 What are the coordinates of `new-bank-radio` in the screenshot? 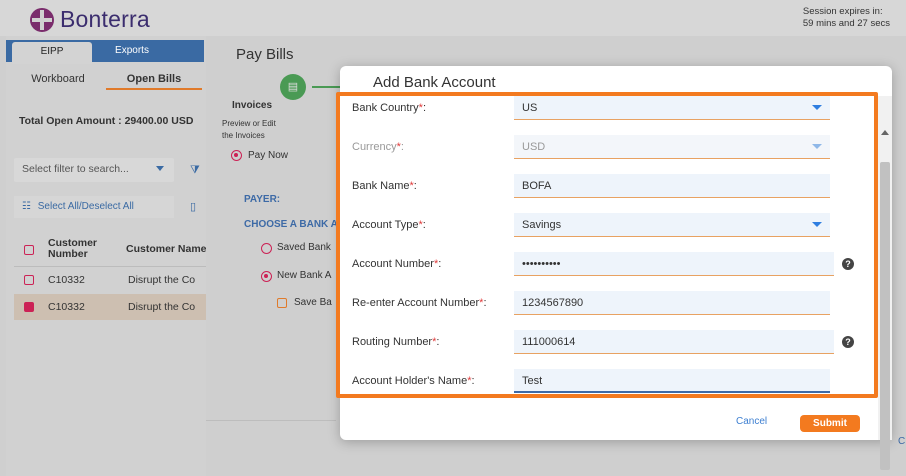 It's located at (266, 276).